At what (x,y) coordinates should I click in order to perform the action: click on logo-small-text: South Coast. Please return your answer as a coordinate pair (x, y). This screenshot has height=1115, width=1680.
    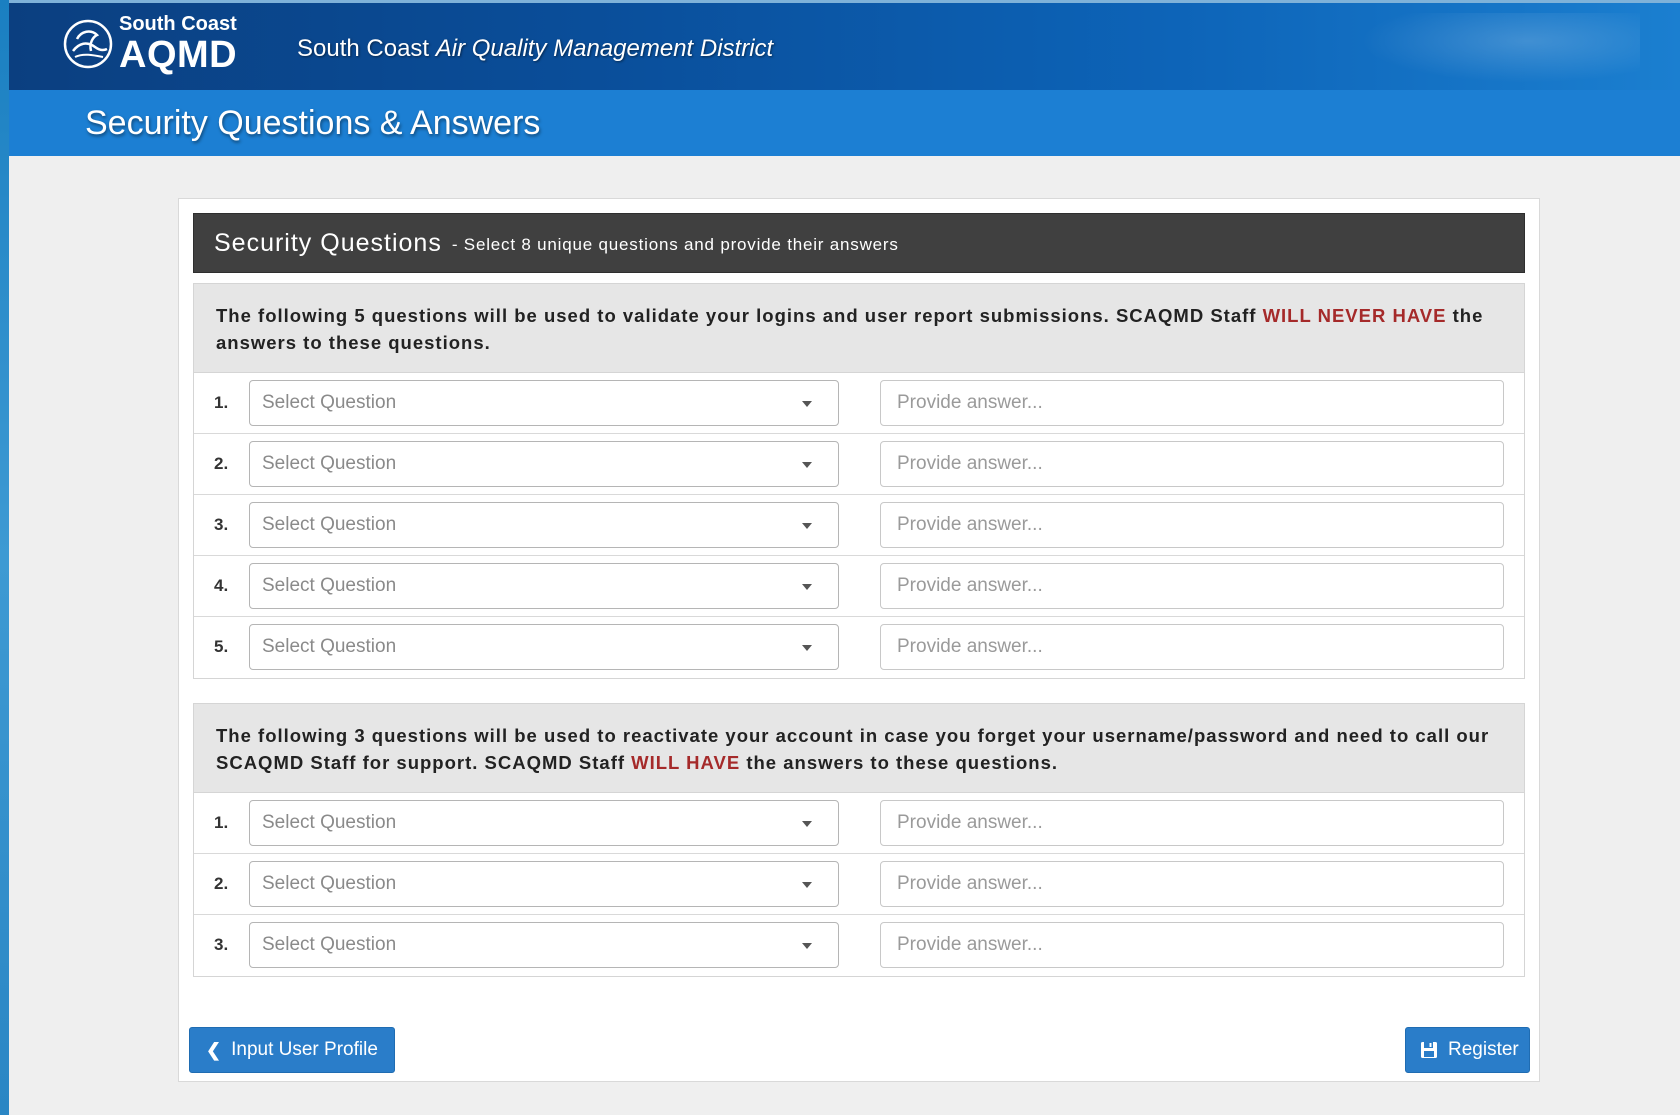
    Looking at the image, I should click on (178, 24).